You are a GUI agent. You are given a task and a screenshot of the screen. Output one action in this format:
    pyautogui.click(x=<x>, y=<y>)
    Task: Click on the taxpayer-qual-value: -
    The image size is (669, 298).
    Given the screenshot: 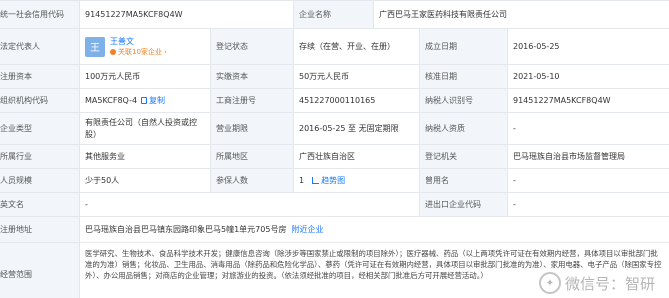 What is the action you would take?
    pyautogui.click(x=514, y=128)
    